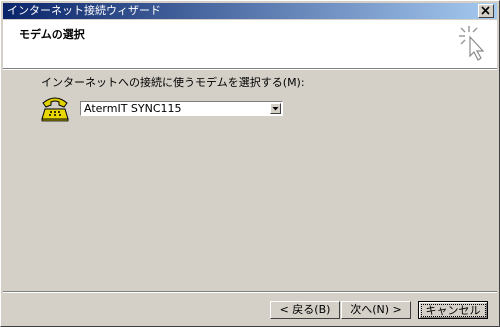 This screenshot has width=500, height=327. Describe the element at coordinates (250, 44) in the screenshot. I see `wizard-header: モデムの選択` at that location.